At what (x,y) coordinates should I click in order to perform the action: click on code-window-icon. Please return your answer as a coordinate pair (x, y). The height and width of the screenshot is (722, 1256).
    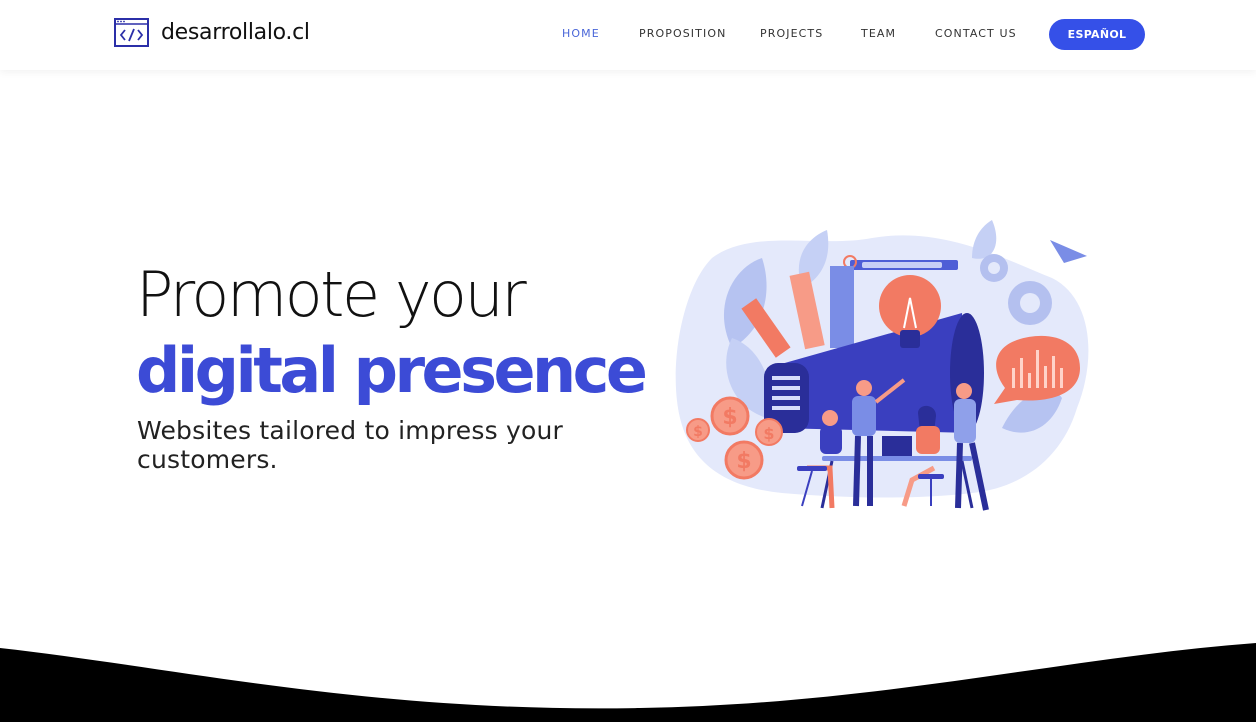
    Looking at the image, I should click on (131, 32).